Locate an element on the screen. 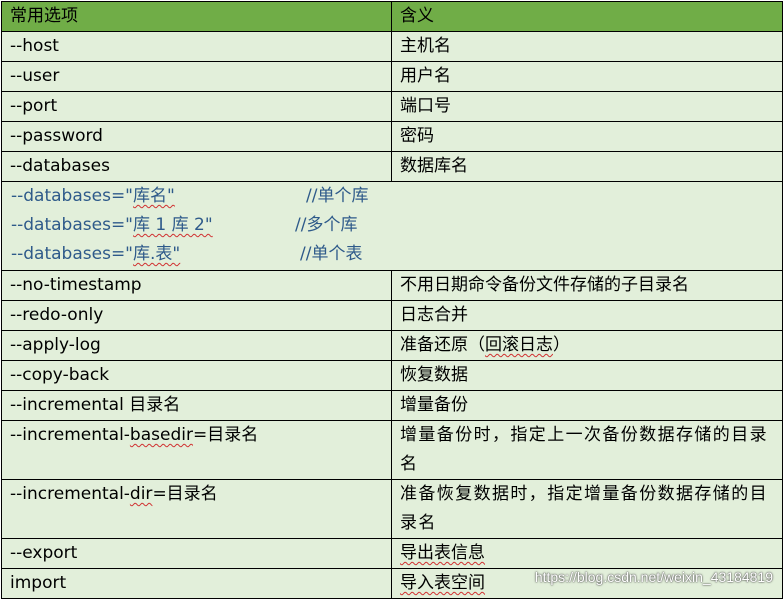  header-cell-meaning: 含义 is located at coordinates (587, 16).